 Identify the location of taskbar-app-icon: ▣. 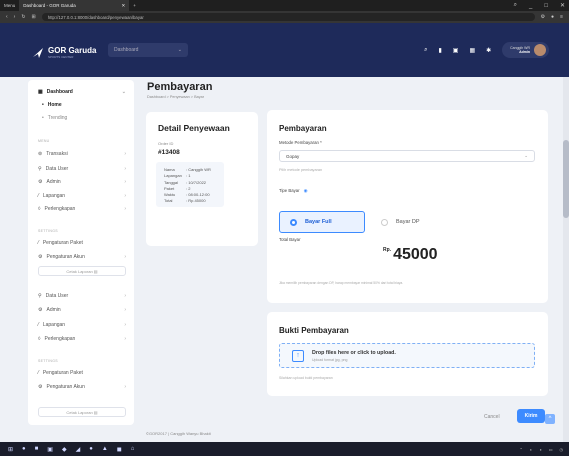
(50, 449).